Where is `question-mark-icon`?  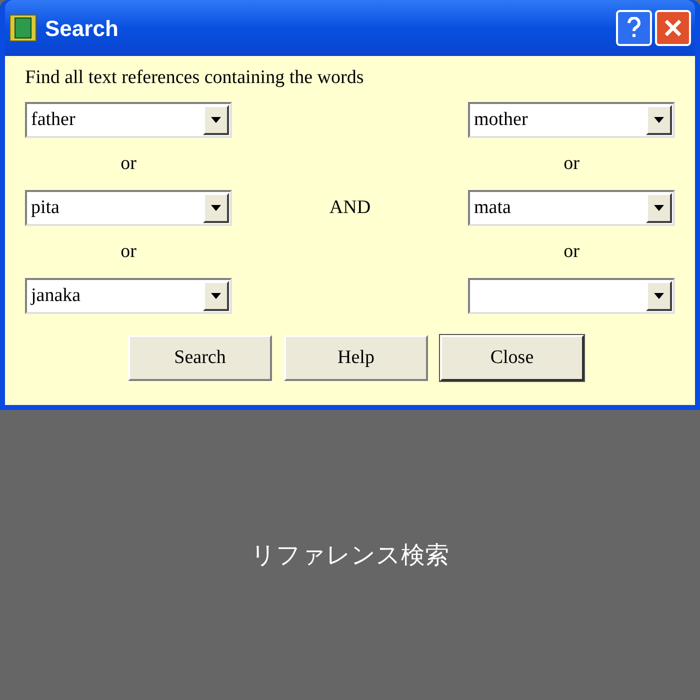
question-mark-icon is located at coordinates (634, 28).